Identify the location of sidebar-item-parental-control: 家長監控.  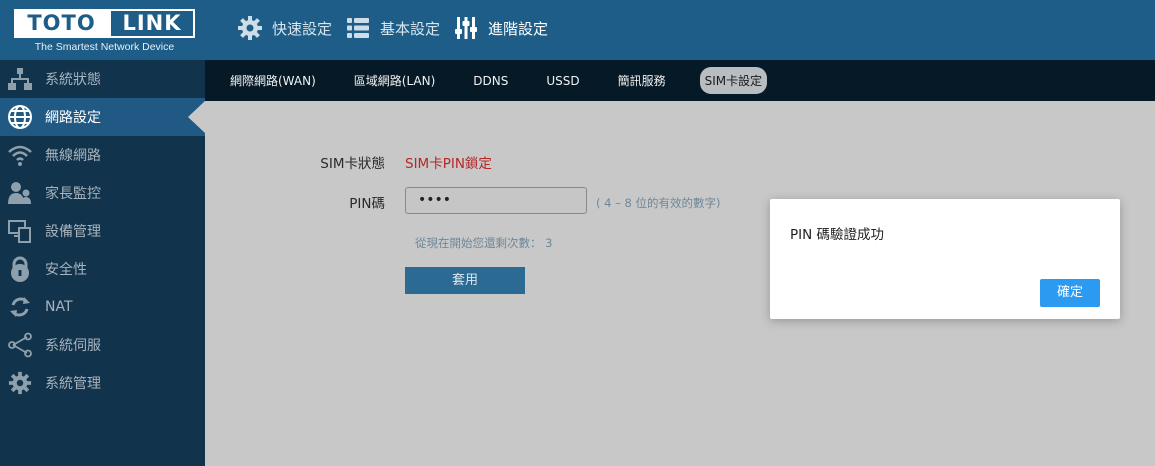
(102, 193).